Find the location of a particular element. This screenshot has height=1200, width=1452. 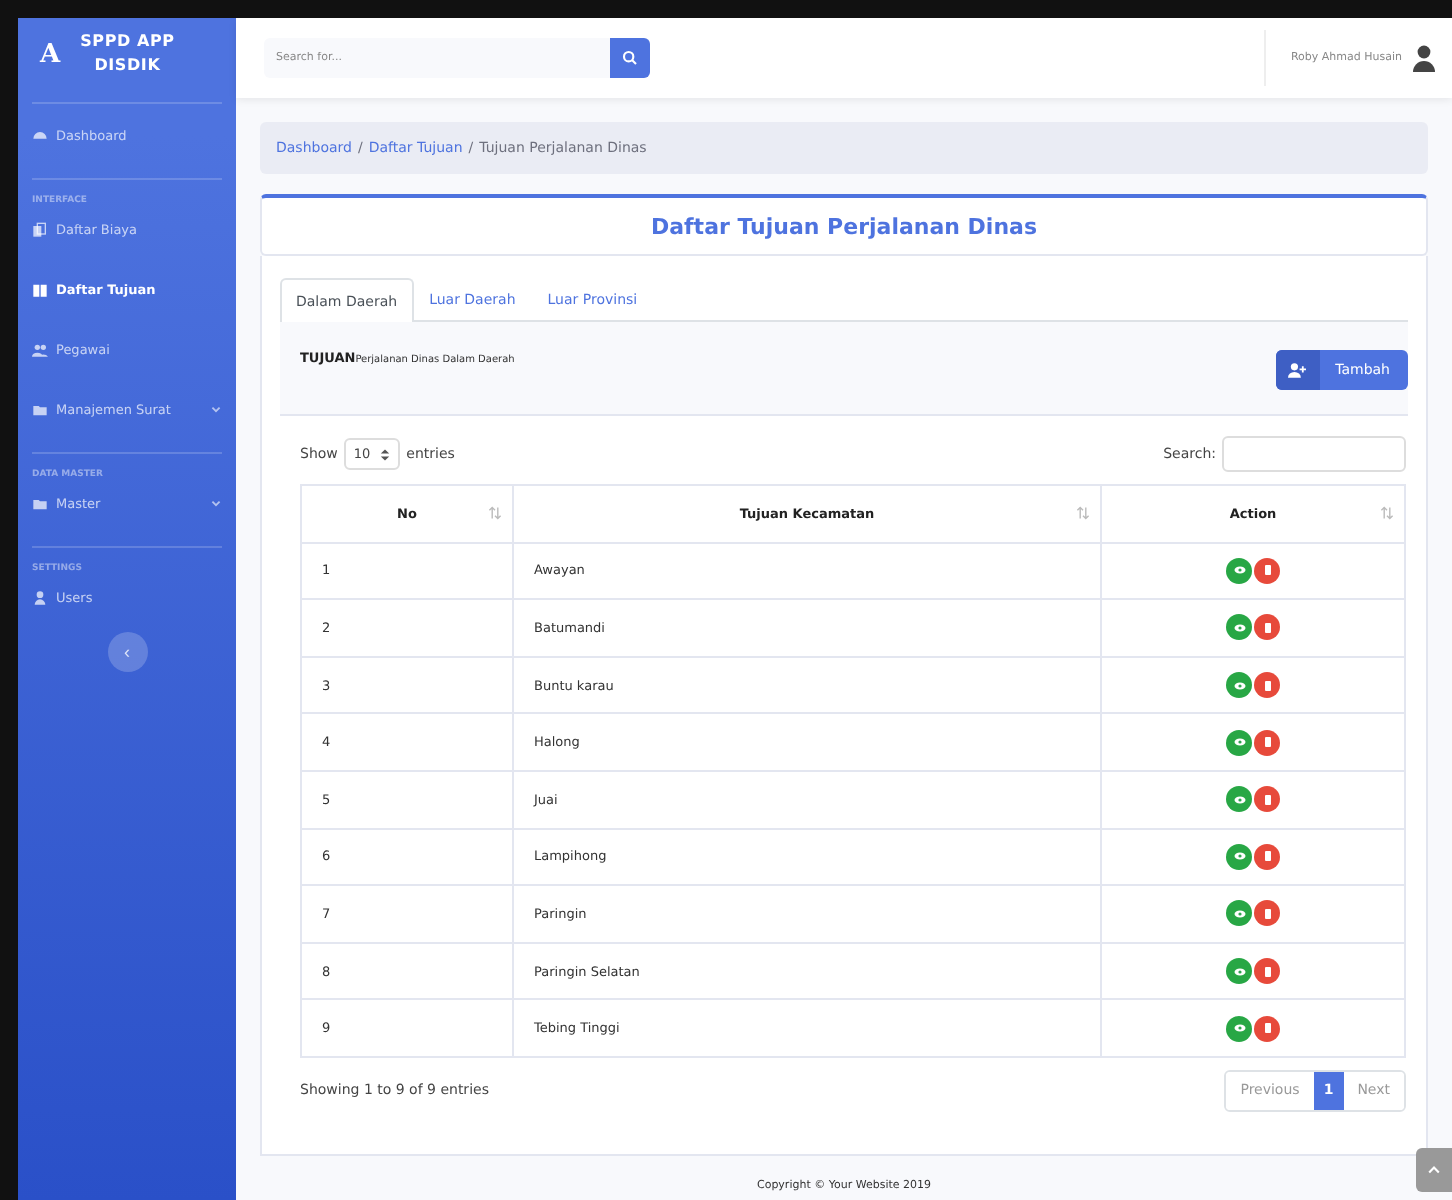

sidebar-toggle-button: ‹ is located at coordinates (127, 652).